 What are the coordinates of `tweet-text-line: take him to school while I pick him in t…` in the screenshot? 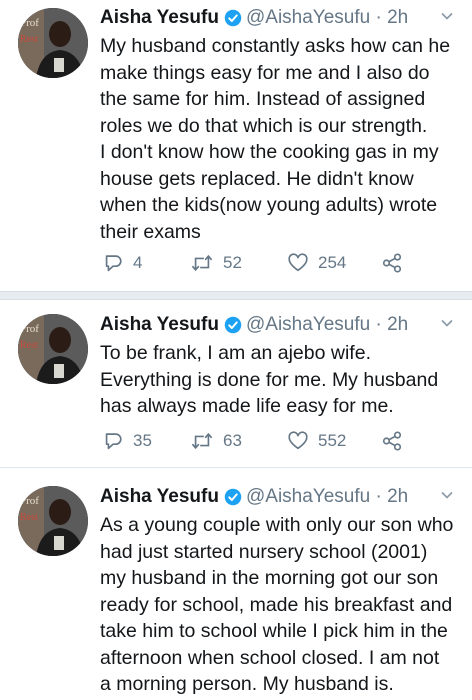 It's located at (274, 631).